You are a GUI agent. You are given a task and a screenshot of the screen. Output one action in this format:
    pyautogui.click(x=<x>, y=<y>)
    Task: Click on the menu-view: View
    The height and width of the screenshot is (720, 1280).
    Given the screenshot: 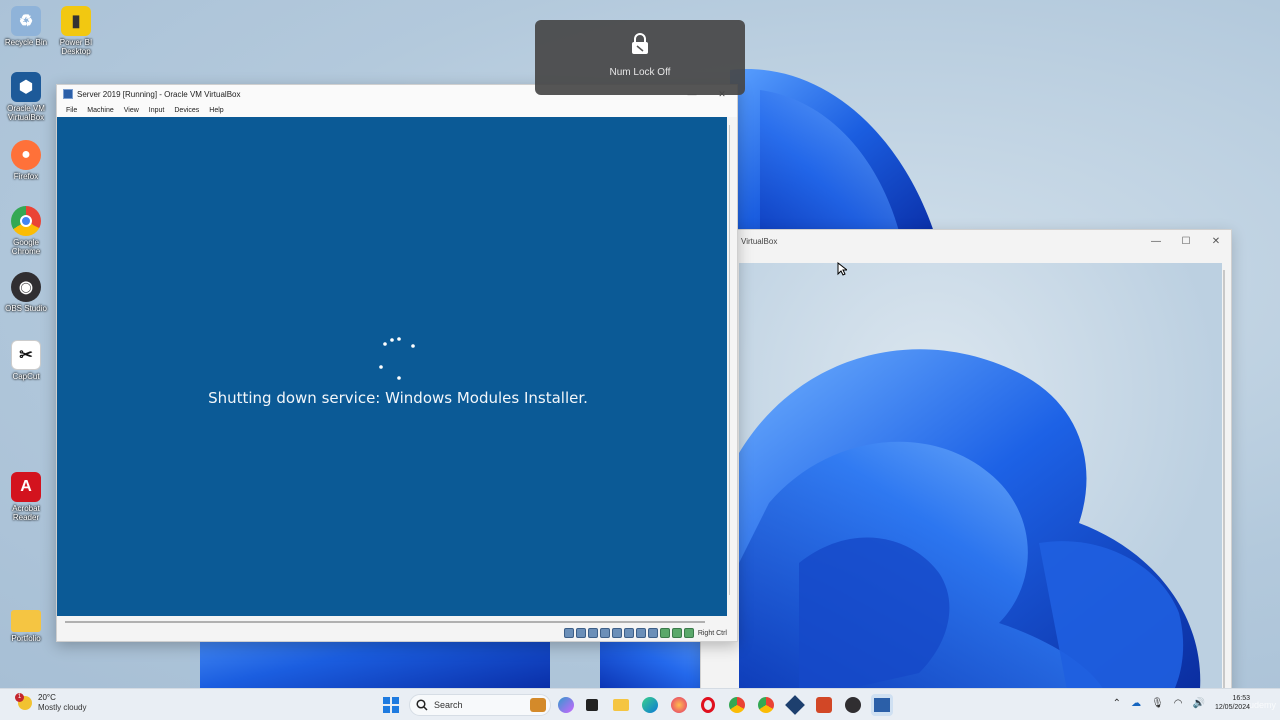 What is the action you would take?
    pyautogui.click(x=131, y=110)
    